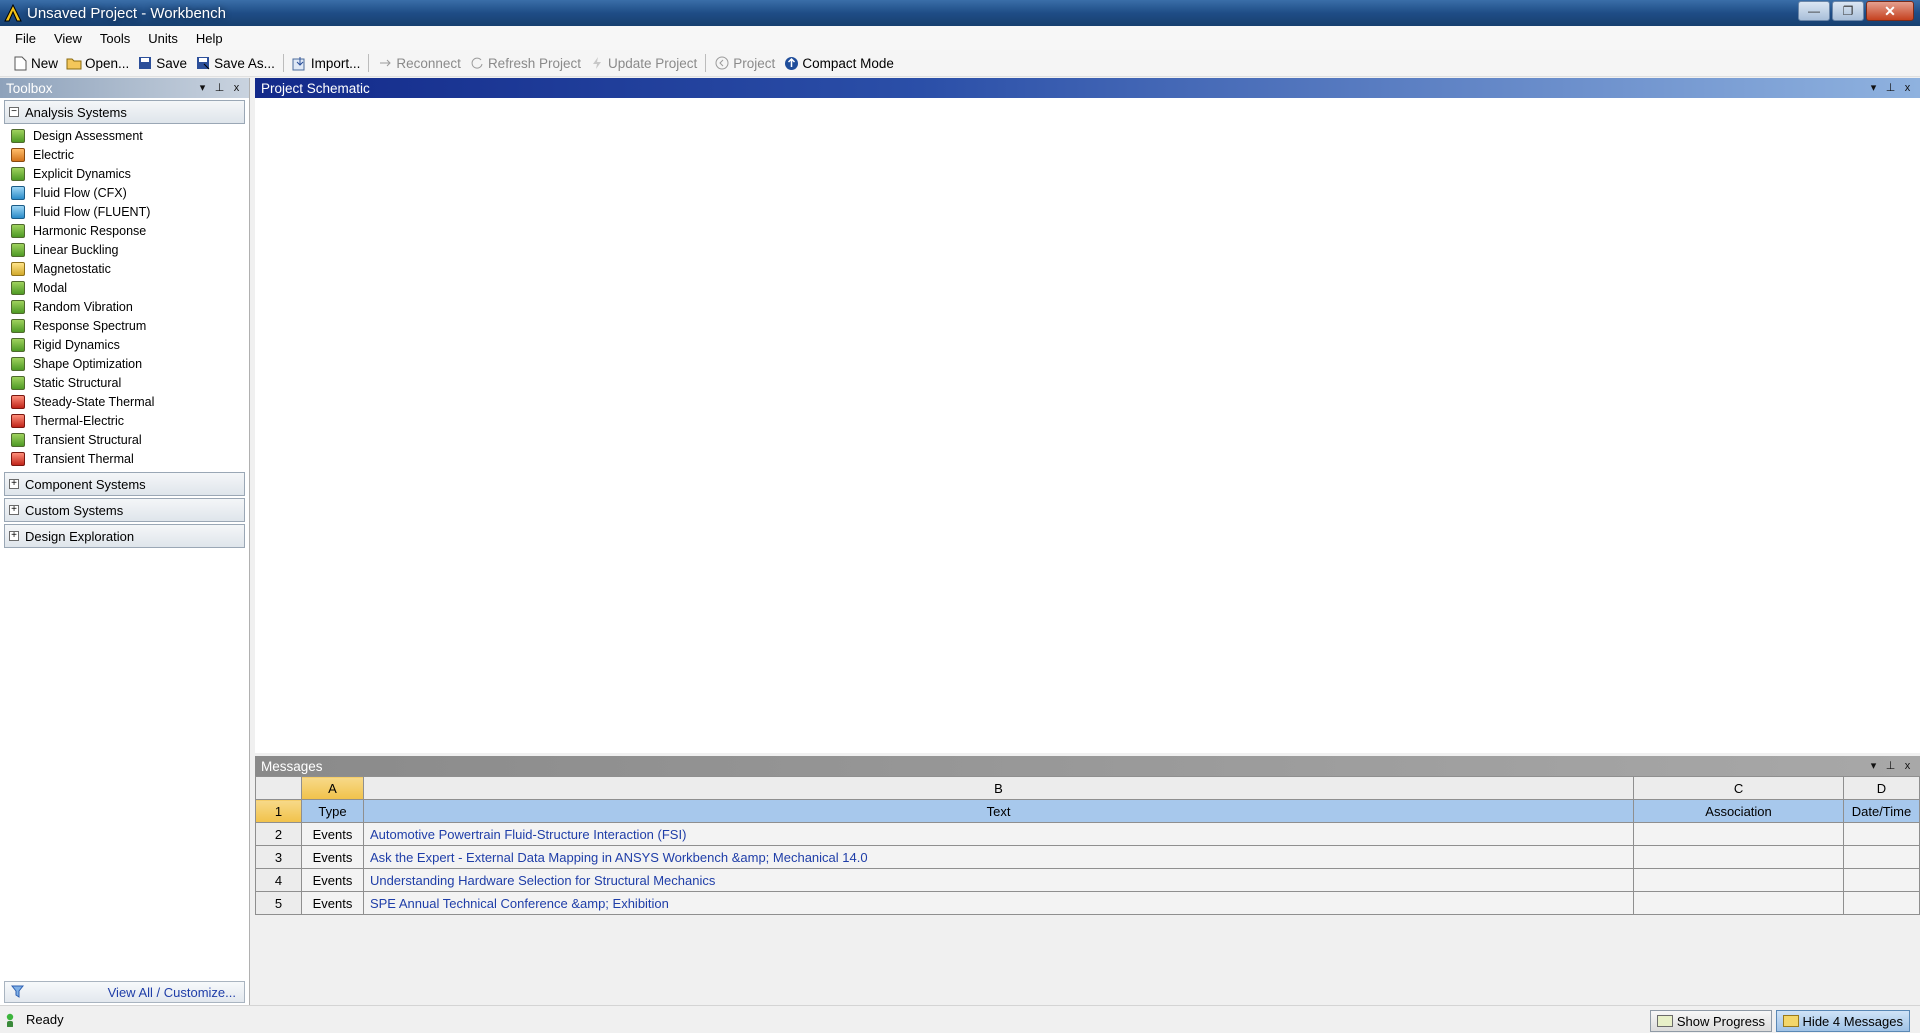  Describe the element at coordinates (124, 173) in the screenshot. I see `analysis-system-item: Explicit Dynamics` at that location.